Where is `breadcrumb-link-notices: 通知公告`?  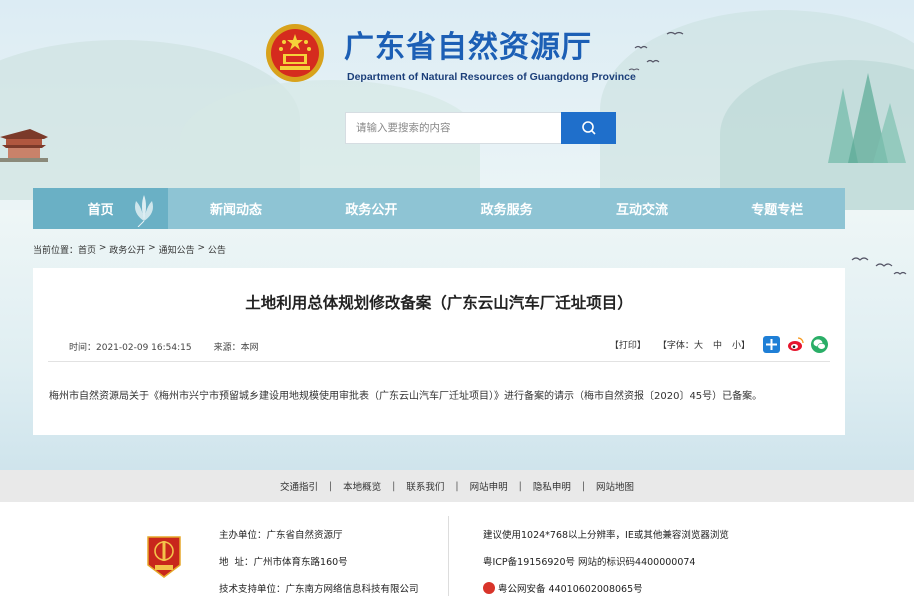
breadcrumb-link-notices: 通知公告 is located at coordinates (177, 249).